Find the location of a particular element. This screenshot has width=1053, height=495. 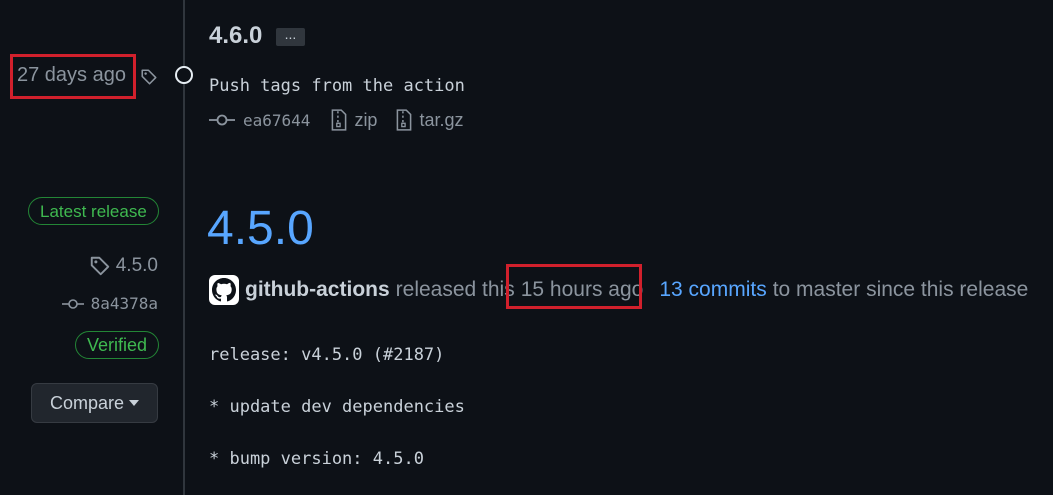

verified-badge: Verified is located at coordinates (117, 345).